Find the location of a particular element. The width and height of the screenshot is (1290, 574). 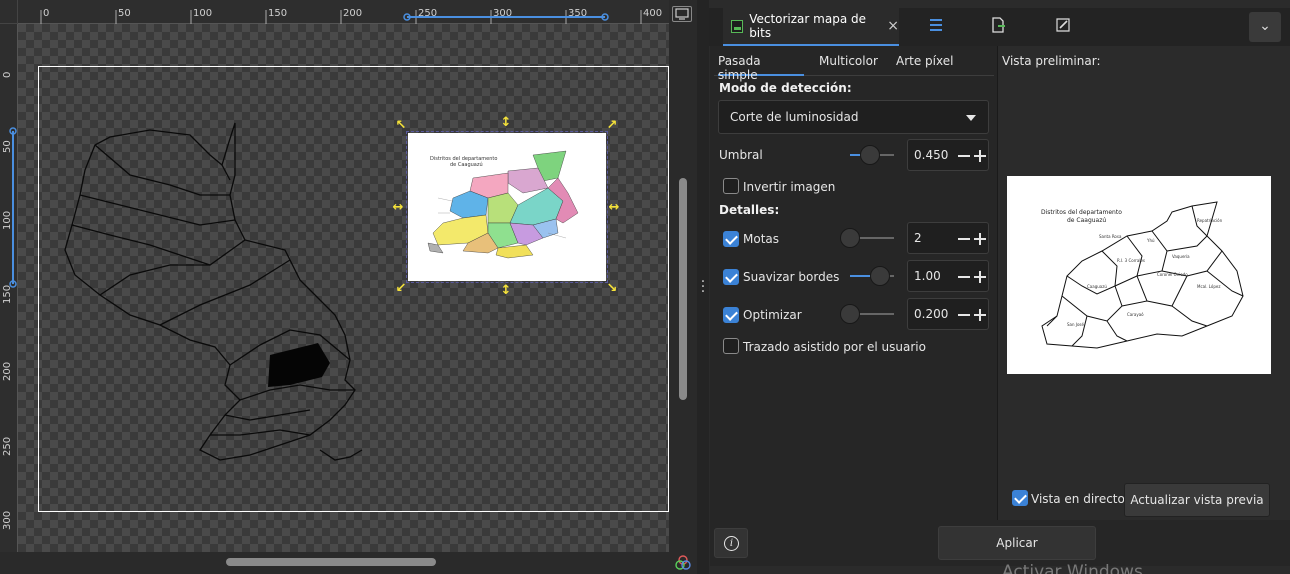

scale-handle-bottom-left: ↙ is located at coordinates (401, 289).